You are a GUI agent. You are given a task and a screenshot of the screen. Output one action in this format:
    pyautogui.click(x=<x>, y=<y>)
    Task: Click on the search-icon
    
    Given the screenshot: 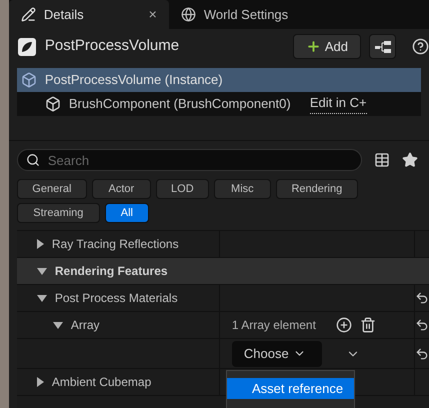 What is the action you would take?
    pyautogui.click(x=33, y=160)
    